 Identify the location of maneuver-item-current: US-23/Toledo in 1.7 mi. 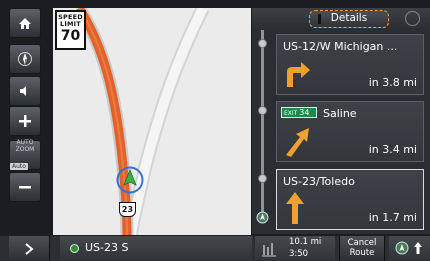
(350, 199).